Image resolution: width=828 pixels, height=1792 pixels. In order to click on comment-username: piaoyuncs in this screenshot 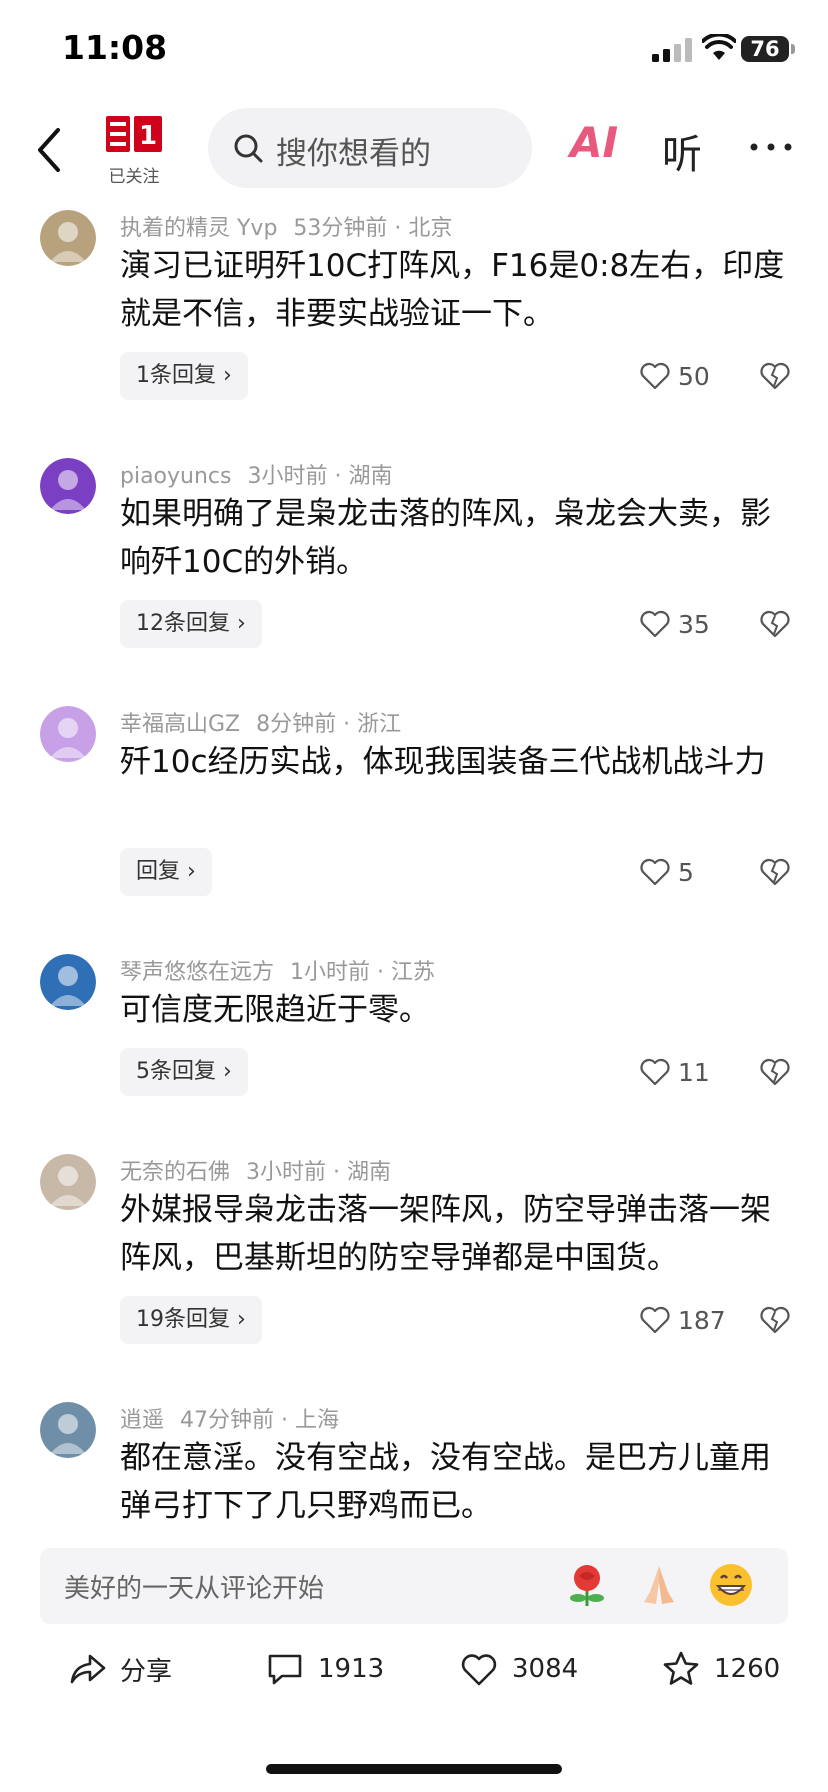, I will do `click(175, 476)`.